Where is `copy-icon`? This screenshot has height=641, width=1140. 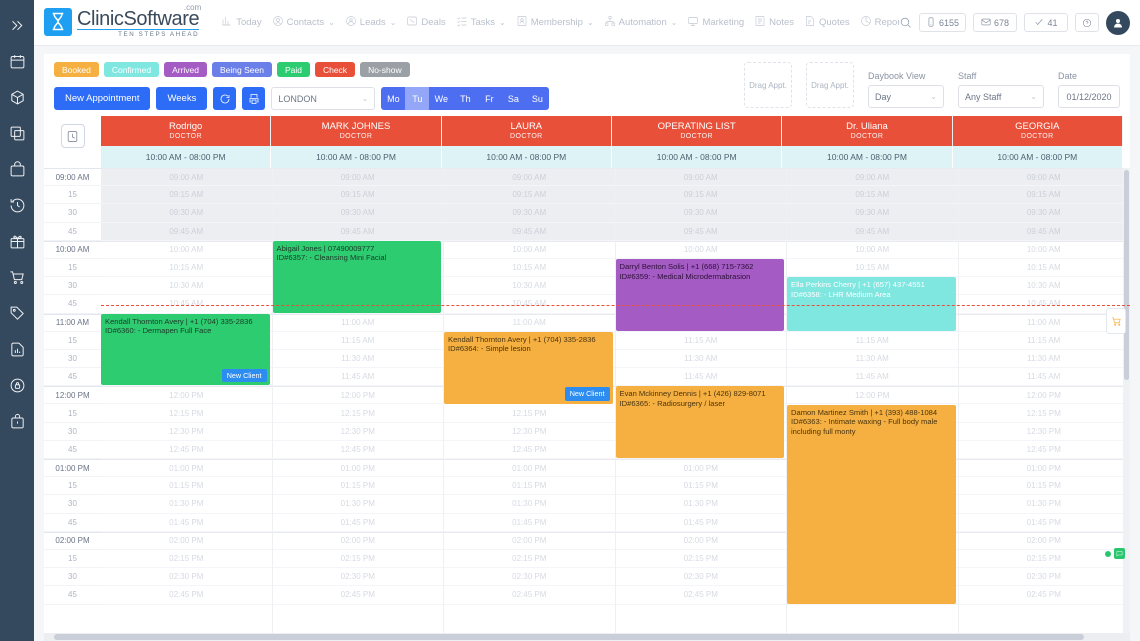
copy-icon is located at coordinates (17, 133).